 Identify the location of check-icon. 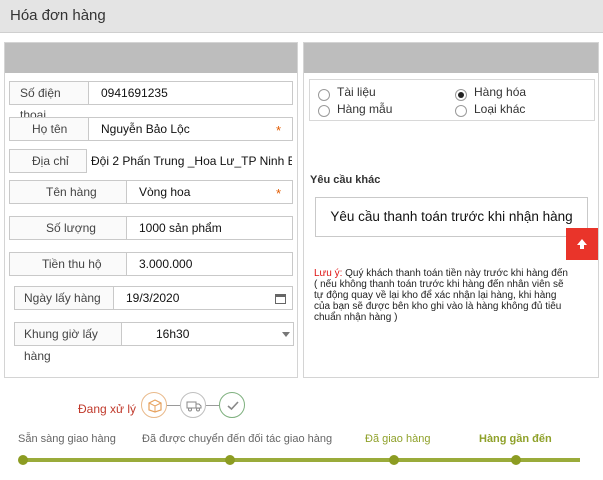
(232, 405).